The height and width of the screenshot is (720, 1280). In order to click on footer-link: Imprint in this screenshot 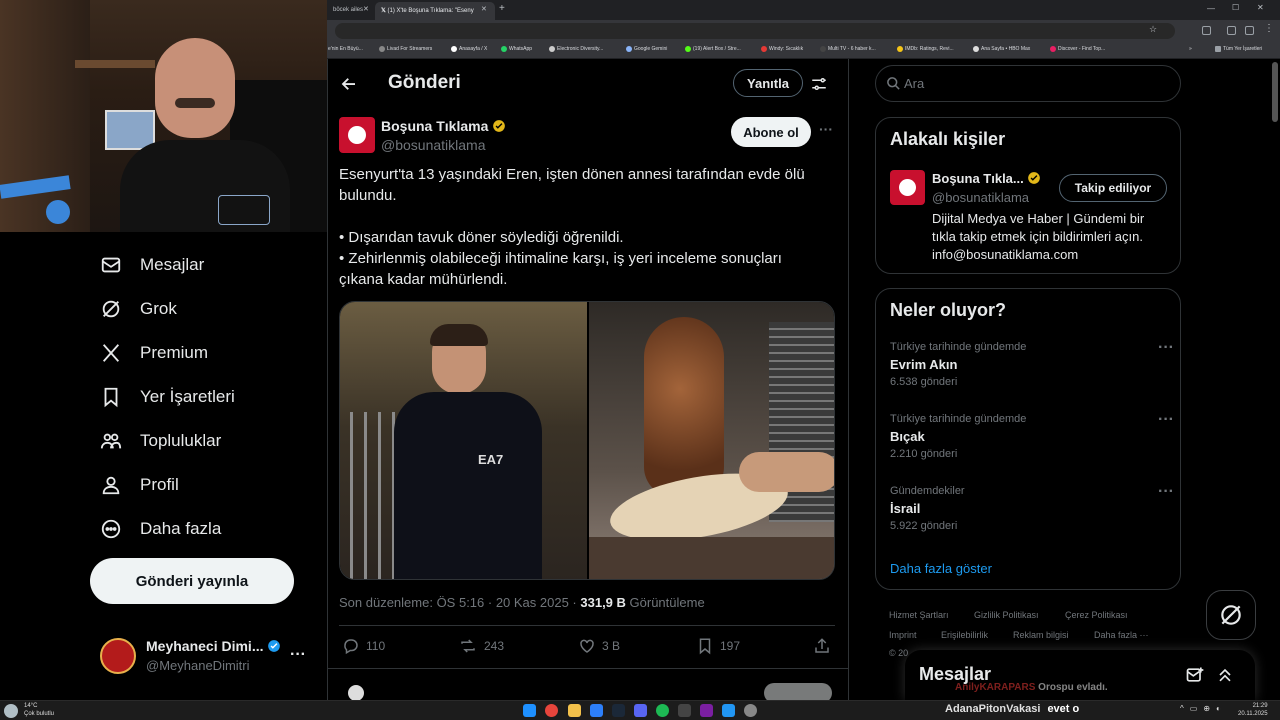, I will do `click(903, 635)`.